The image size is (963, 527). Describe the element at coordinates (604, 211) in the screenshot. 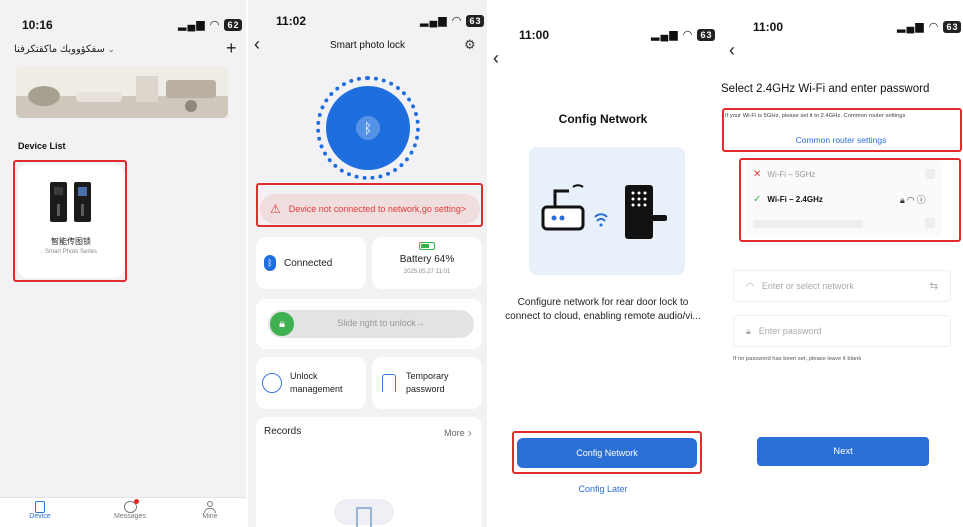

I see `router-lock-icon` at that location.